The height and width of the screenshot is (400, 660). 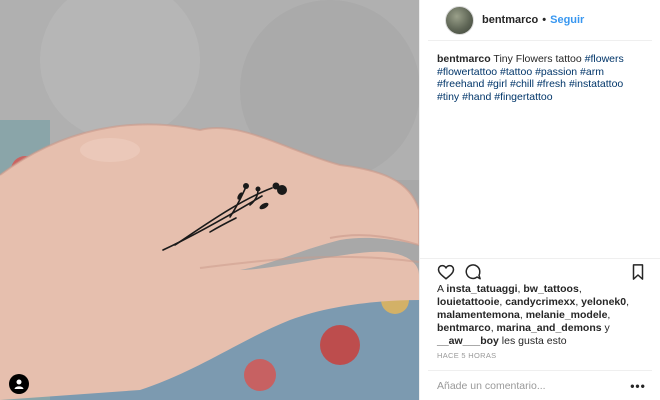 I want to click on header-username: bentmarco, so click(x=510, y=20).